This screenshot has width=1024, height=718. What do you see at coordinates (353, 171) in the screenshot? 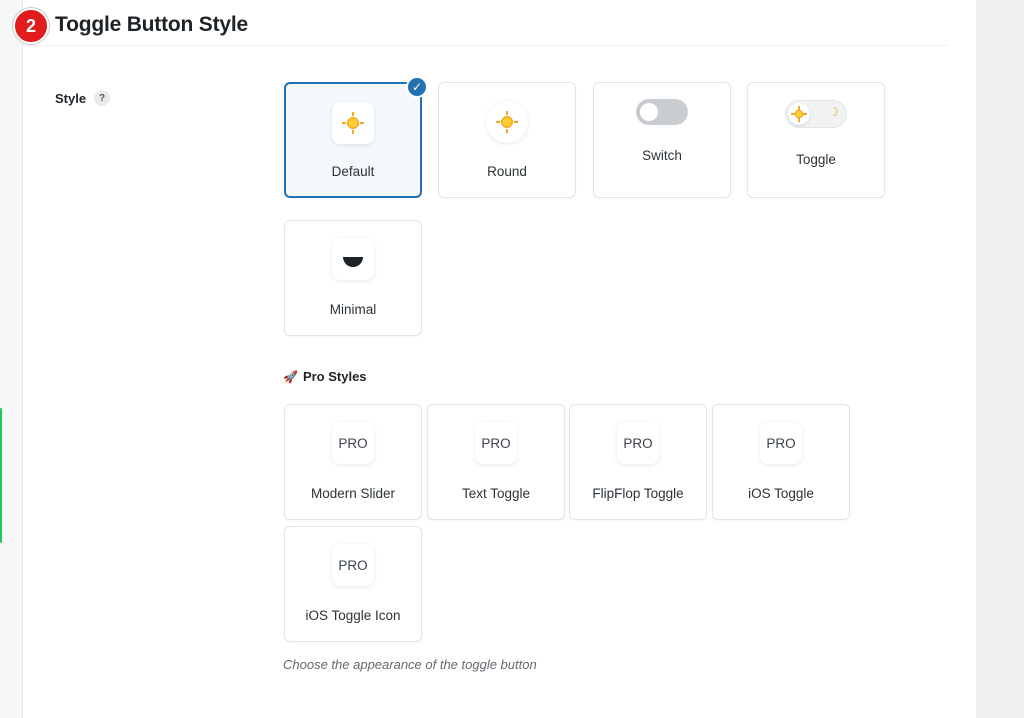
I see `style-option-label: Default` at bounding box center [353, 171].